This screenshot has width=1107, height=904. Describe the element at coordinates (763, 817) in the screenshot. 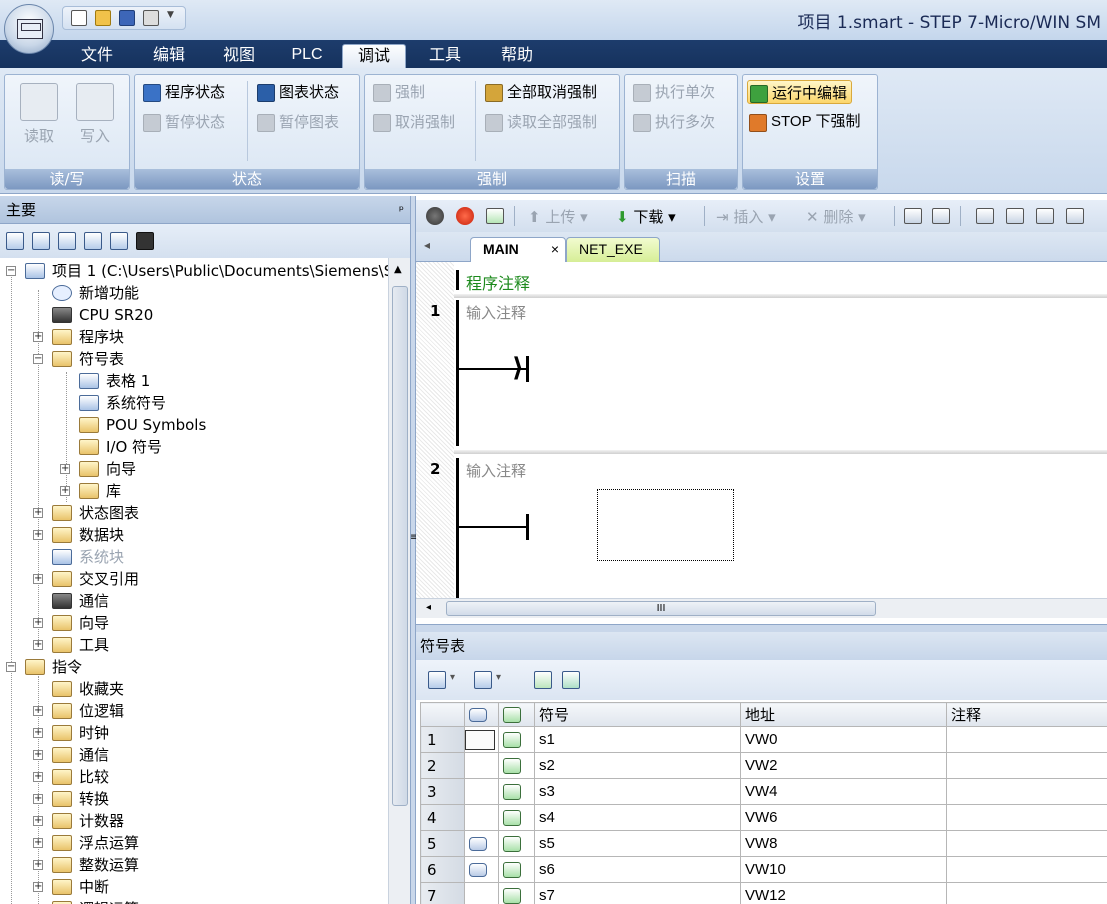

I see `table-row: 4 s4 VW6` at that location.